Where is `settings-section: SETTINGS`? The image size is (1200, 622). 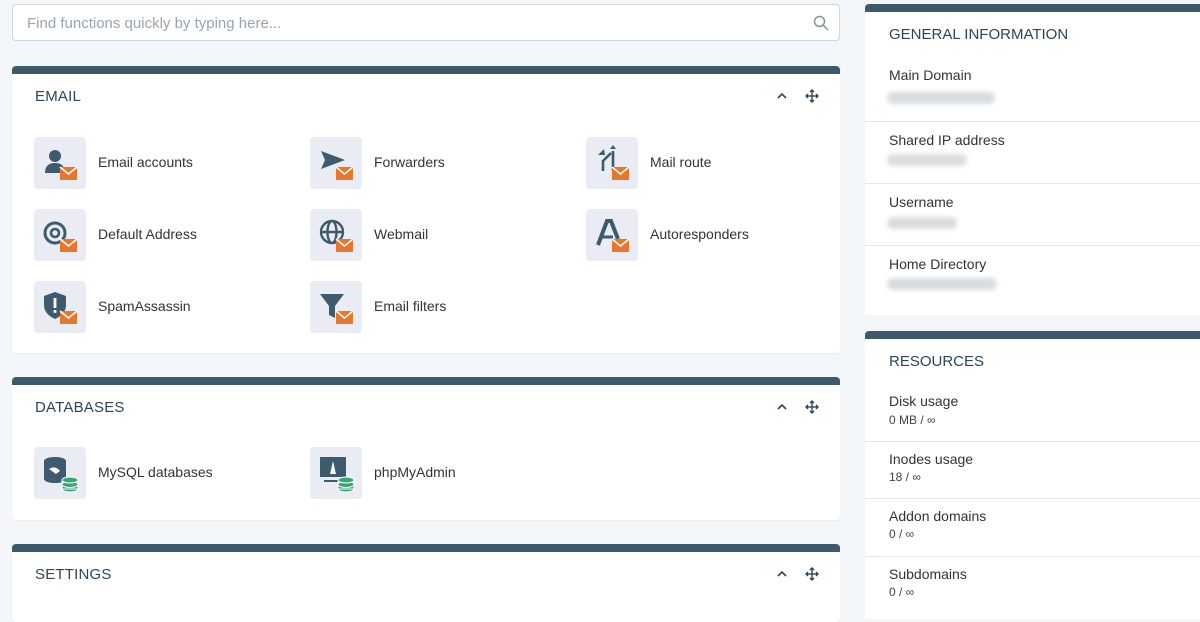 settings-section: SETTINGS is located at coordinates (426, 583).